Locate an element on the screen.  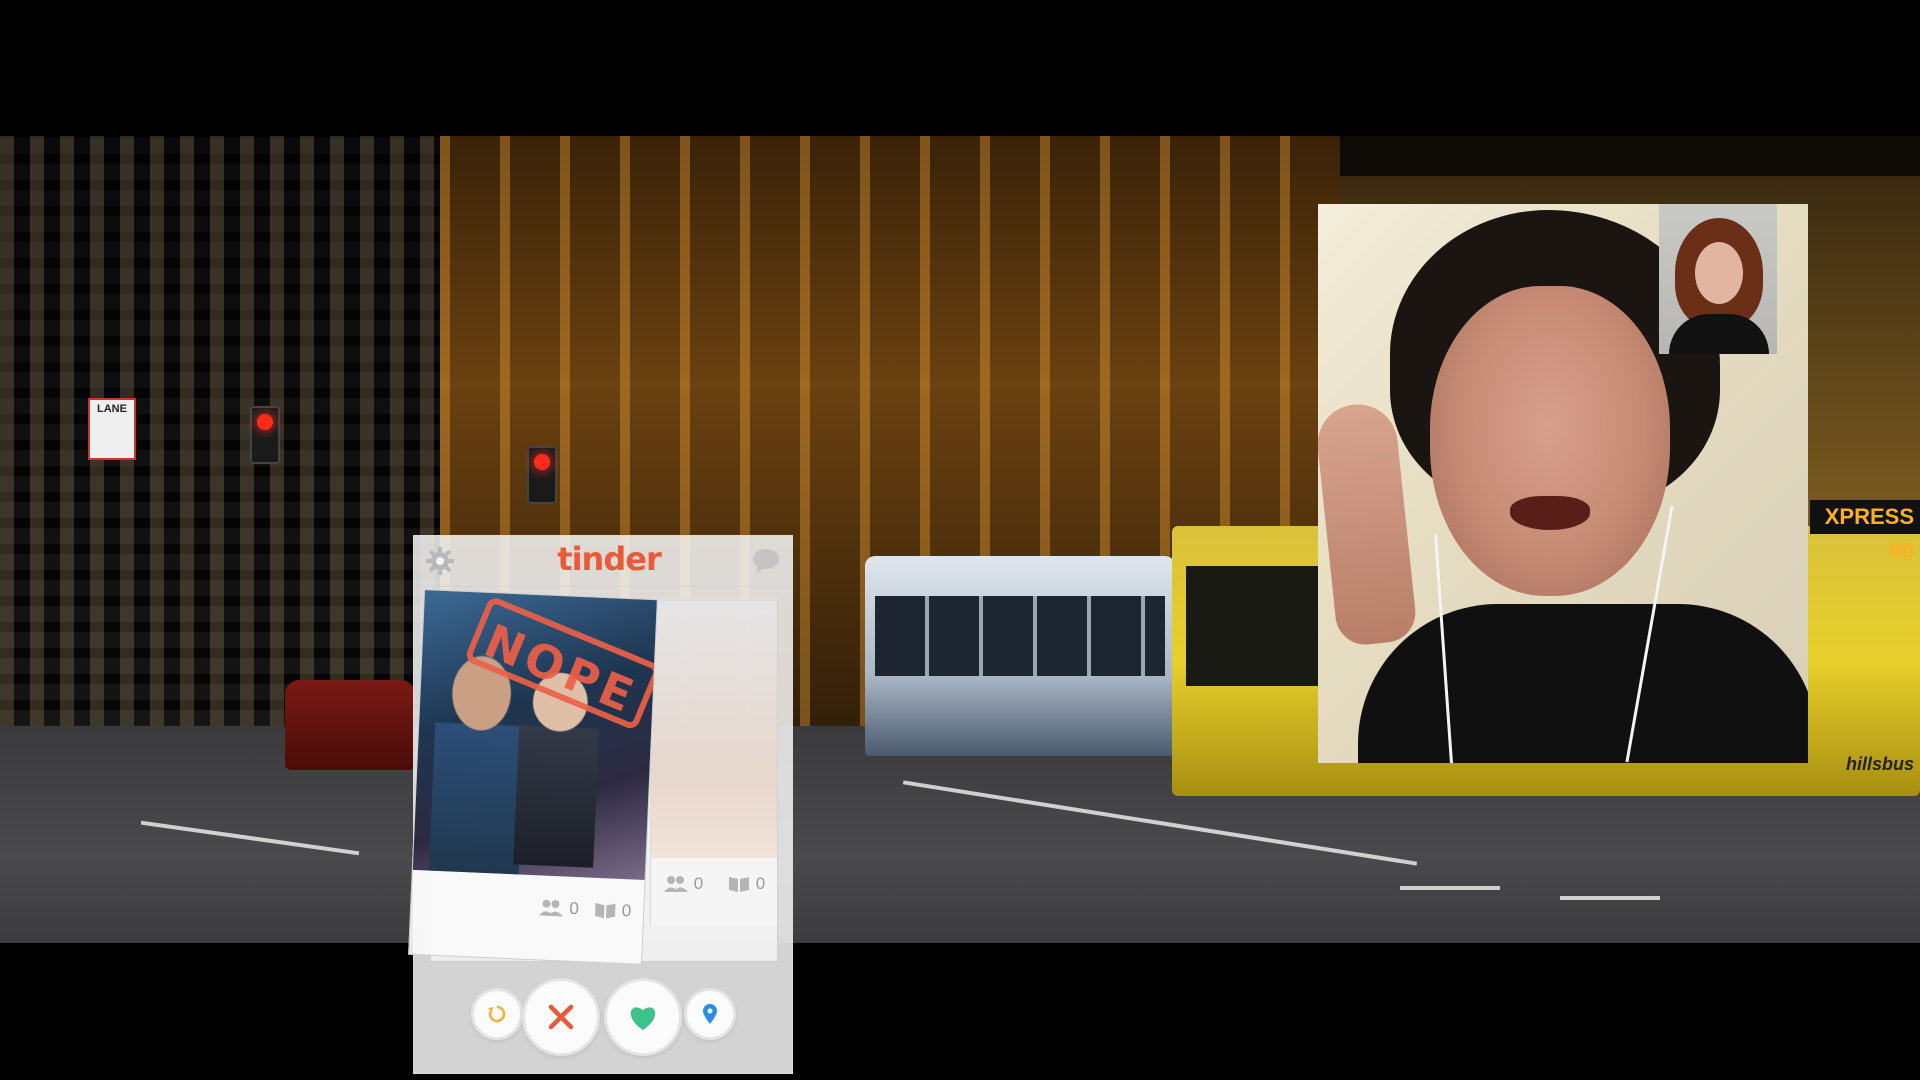
mouth is located at coordinates (1550, 513).